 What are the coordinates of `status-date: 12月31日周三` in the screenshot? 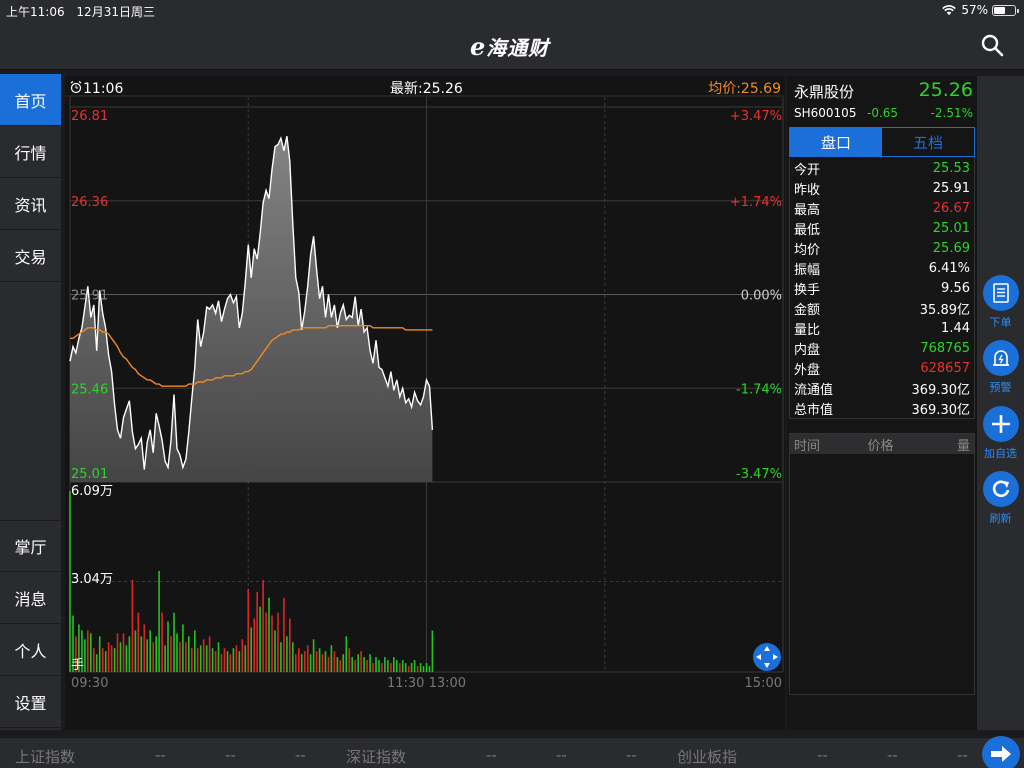 It's located at (115, 12).